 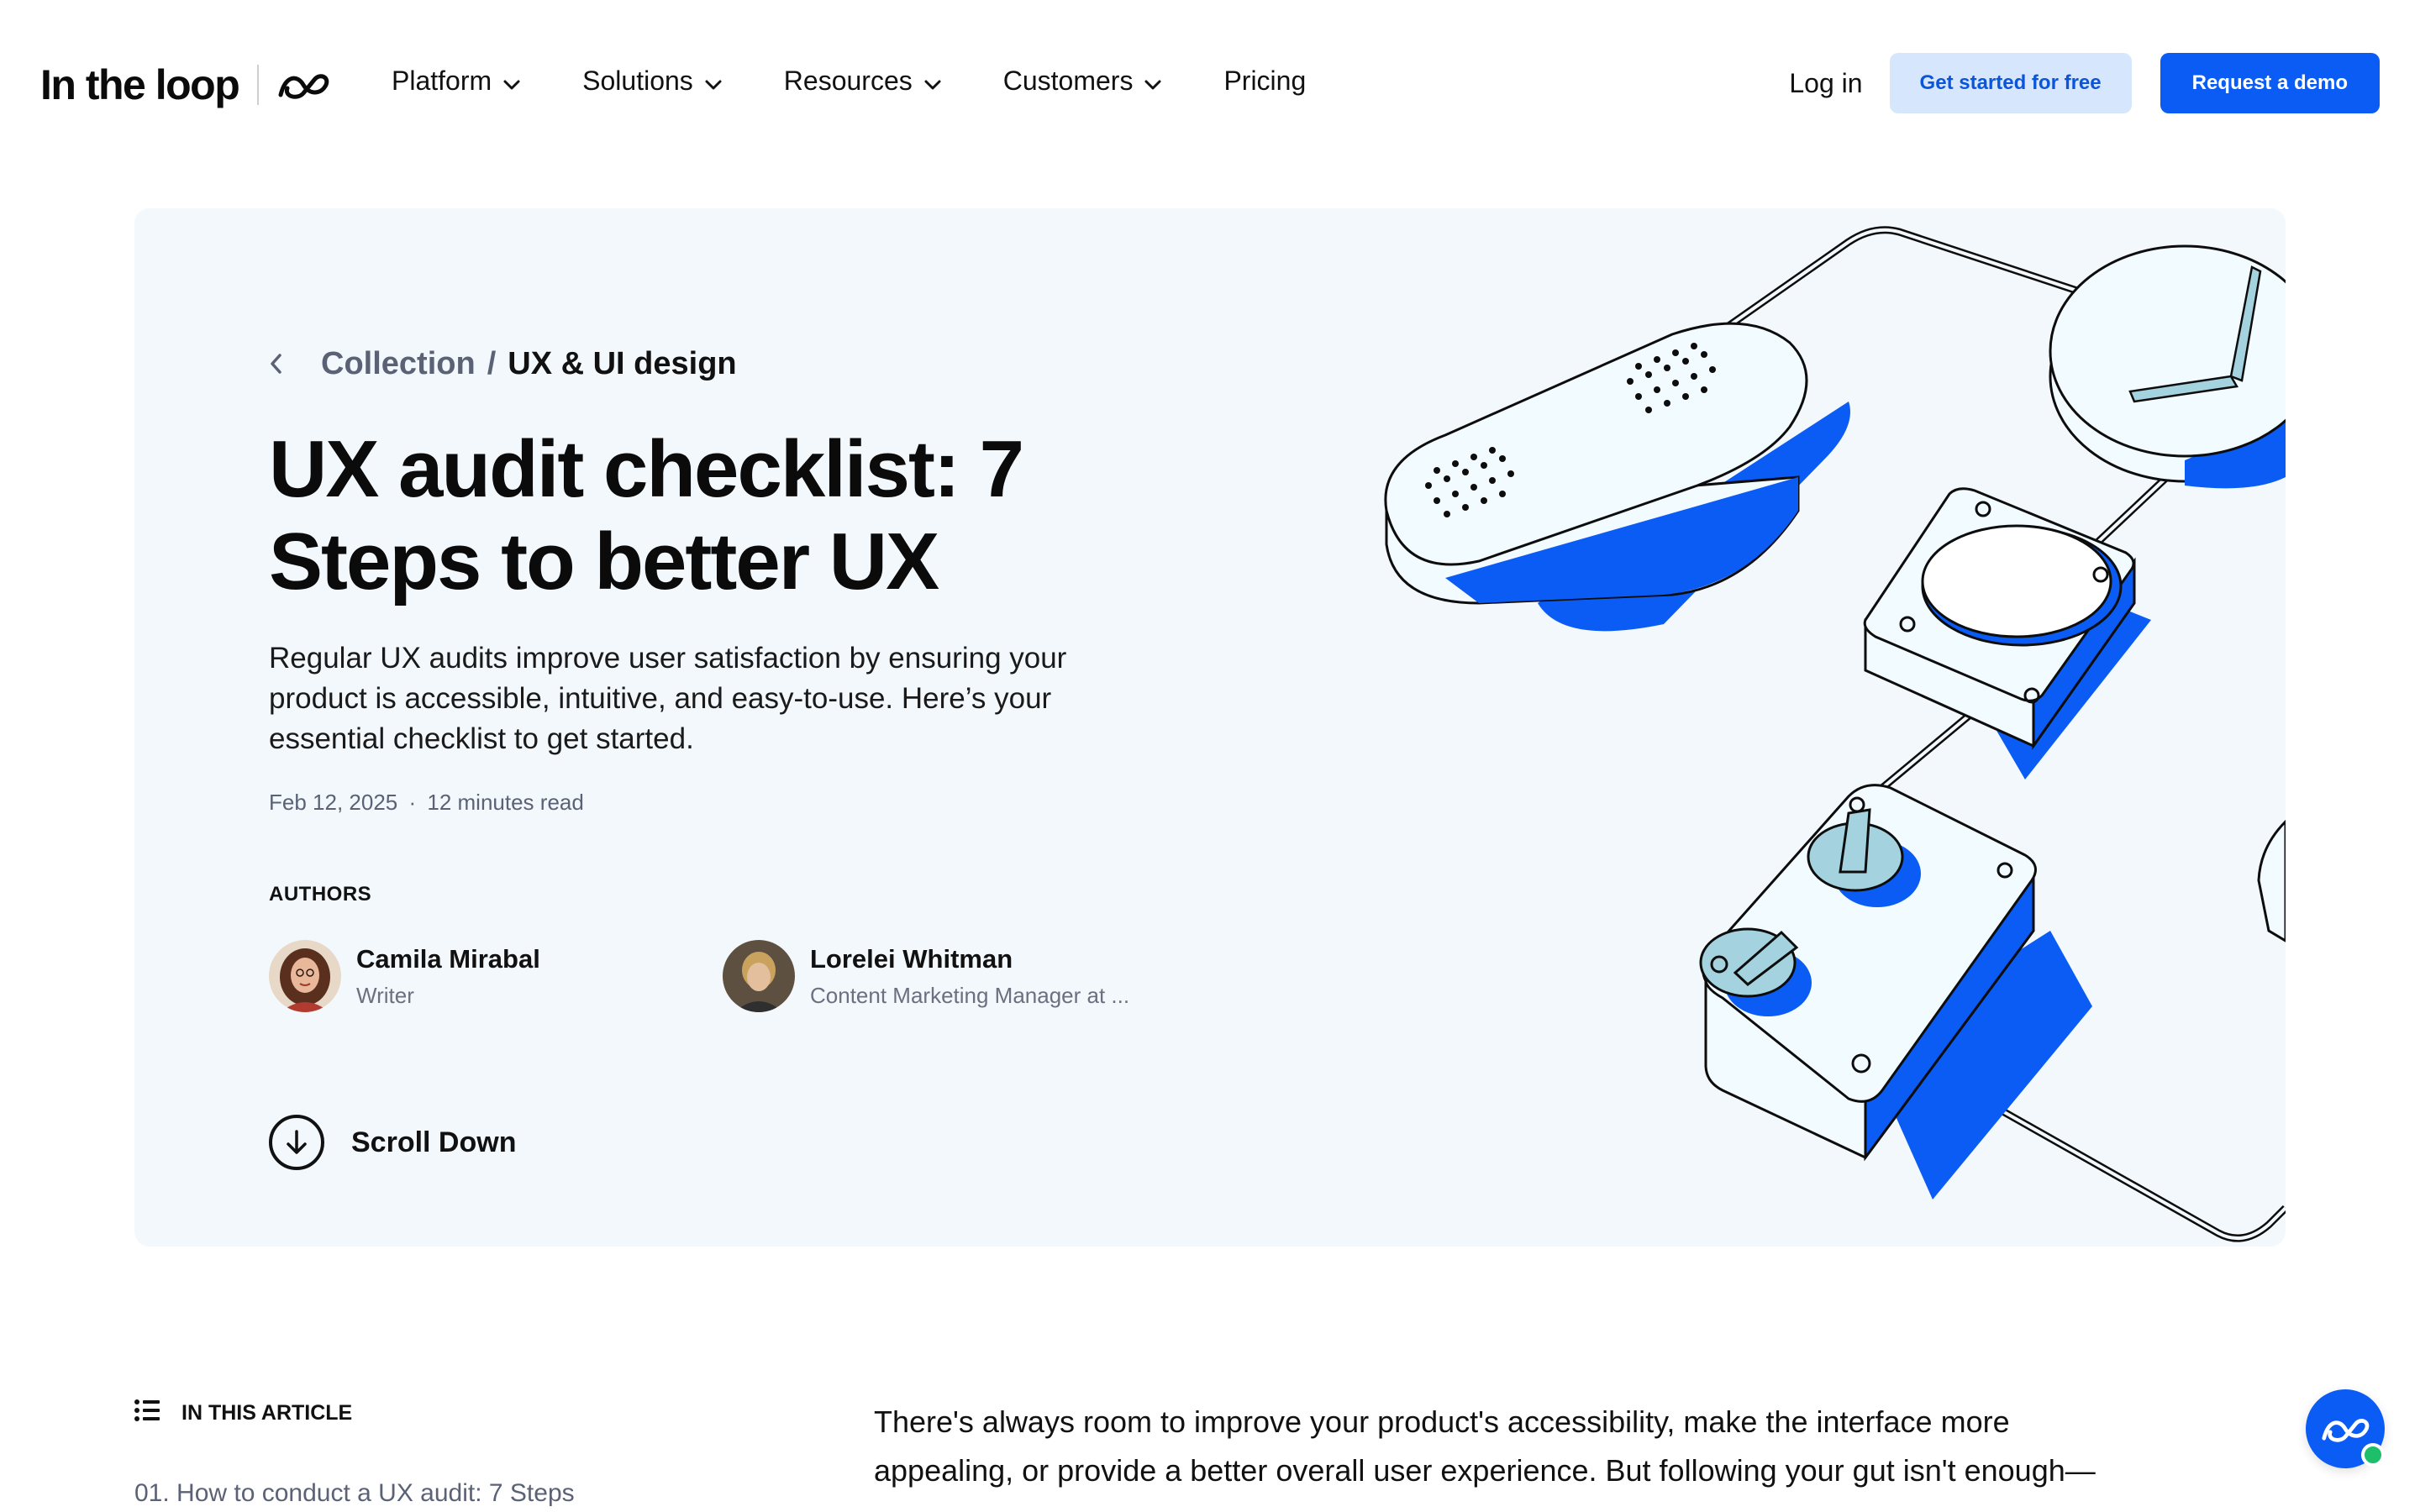 I want to click on scroll-down-button: Scroll Down, so click(x=752, y=1142).